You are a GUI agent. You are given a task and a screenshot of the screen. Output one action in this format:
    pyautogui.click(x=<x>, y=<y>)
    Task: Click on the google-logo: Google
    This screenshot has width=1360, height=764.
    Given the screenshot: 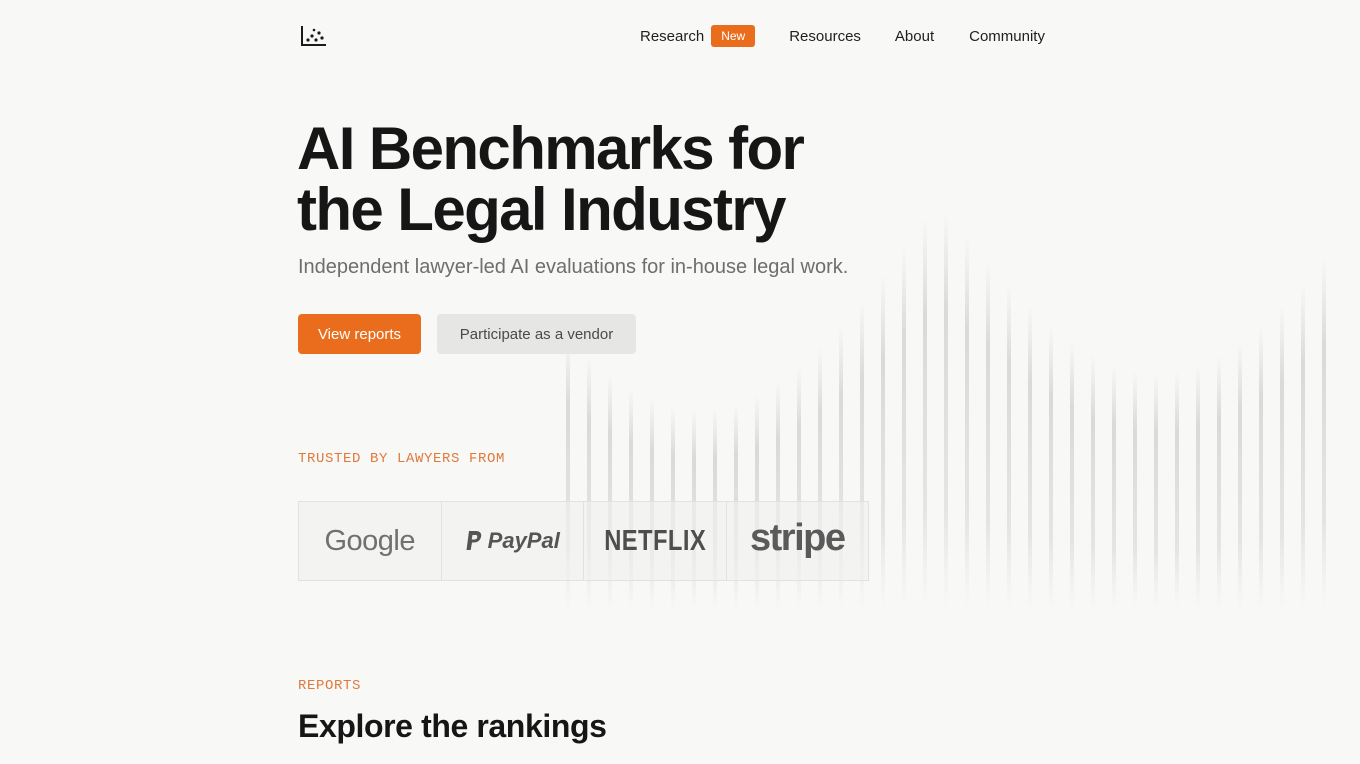 What is the action you would take?
    pyautogui.click(x=370, y=541)
    